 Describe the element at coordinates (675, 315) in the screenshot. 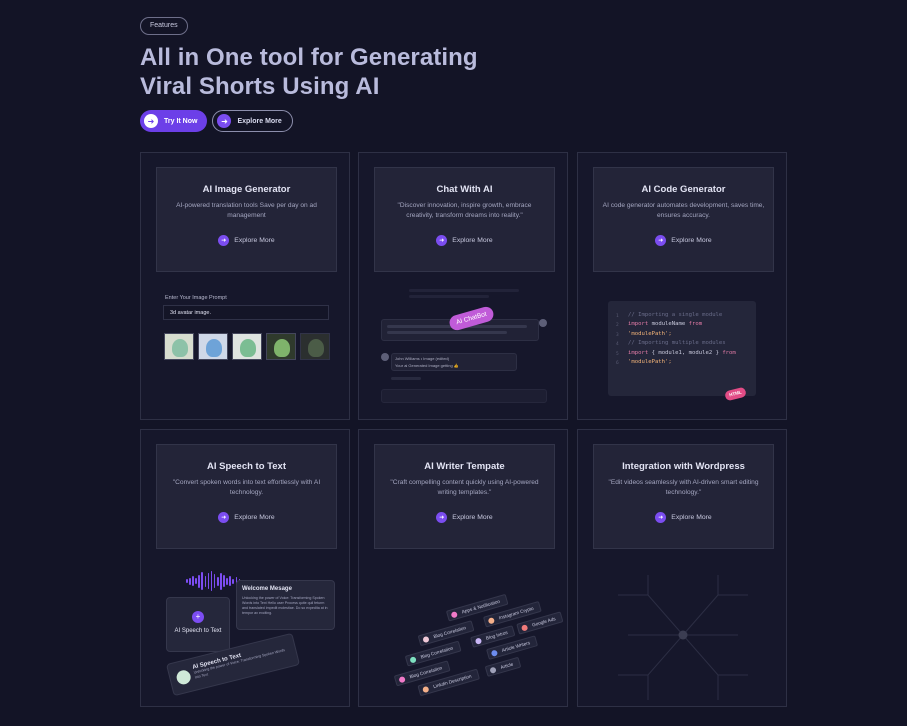

I see `code-line: // Importing a single module` at that location.